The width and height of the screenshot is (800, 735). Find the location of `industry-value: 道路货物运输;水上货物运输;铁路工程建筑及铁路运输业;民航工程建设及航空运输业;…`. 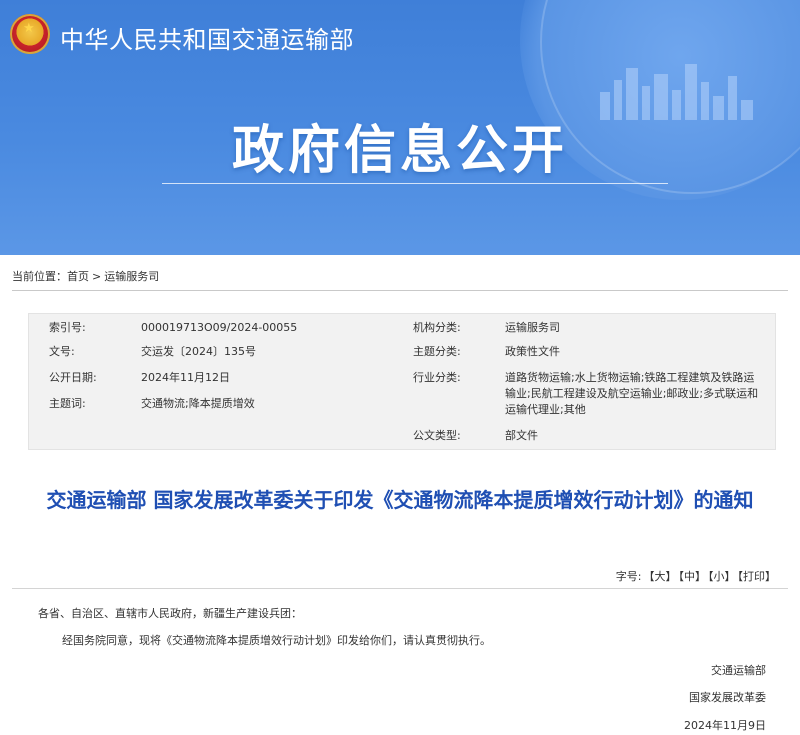

industry-value: 道路货物运输;水上货物运输;铁路工程建筑及铁路运输业;民航工程建设及航空运输业;… is located at coordinates (632, 393).